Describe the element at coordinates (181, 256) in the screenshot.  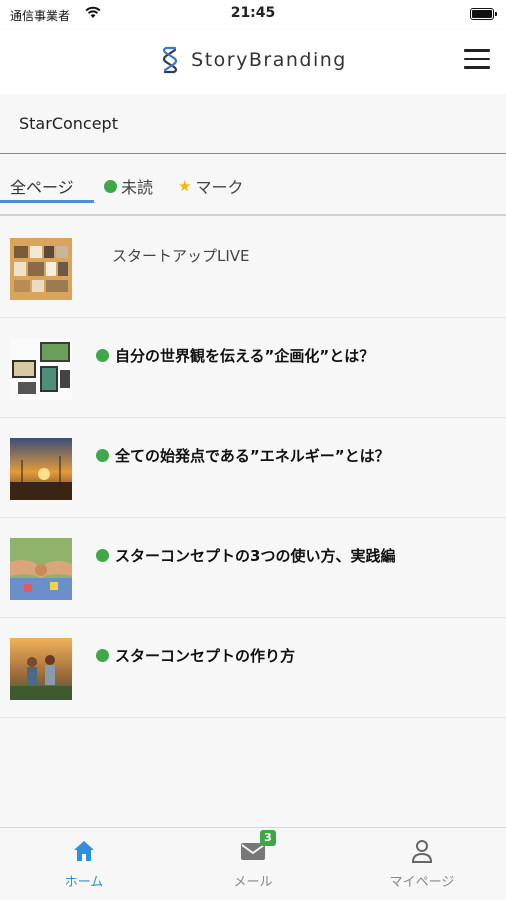
I see `item-title: スタートアップLIVE` at that location.